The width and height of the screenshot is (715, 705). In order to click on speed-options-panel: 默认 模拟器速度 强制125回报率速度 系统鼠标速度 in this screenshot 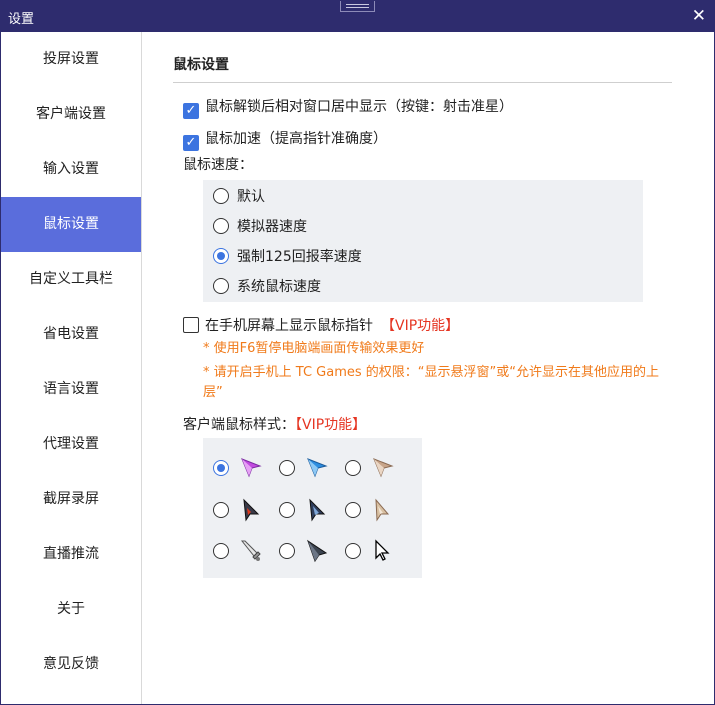, I will do `click(423, 241)`.